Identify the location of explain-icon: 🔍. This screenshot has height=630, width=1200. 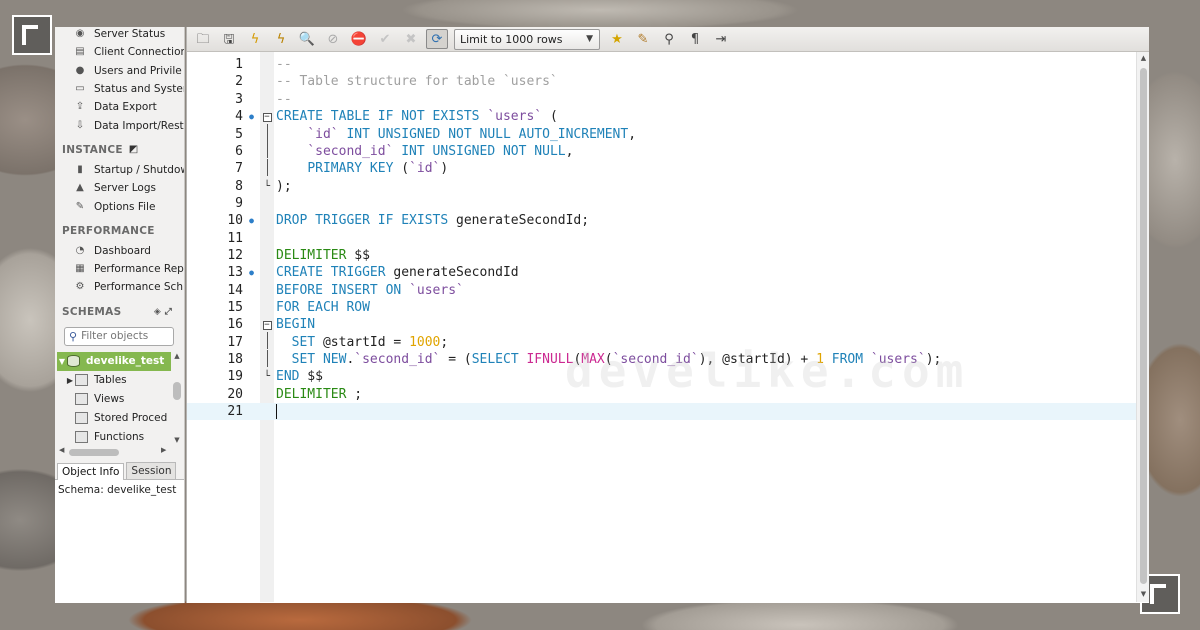
(307, 39).